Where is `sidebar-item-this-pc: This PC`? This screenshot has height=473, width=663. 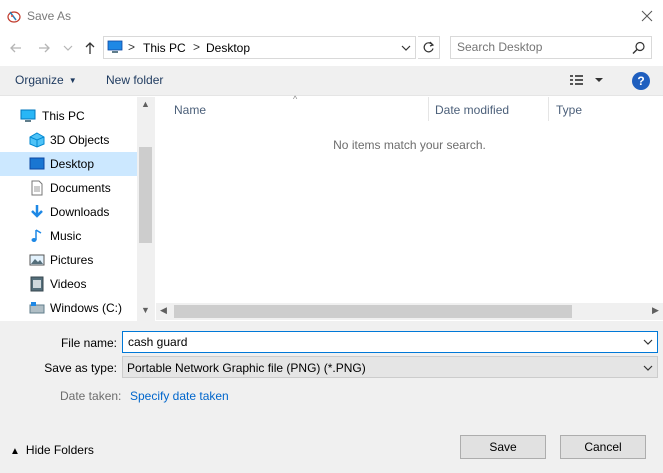 sidebar-item-this-pc: This PC is located at coordinates (68, 116).